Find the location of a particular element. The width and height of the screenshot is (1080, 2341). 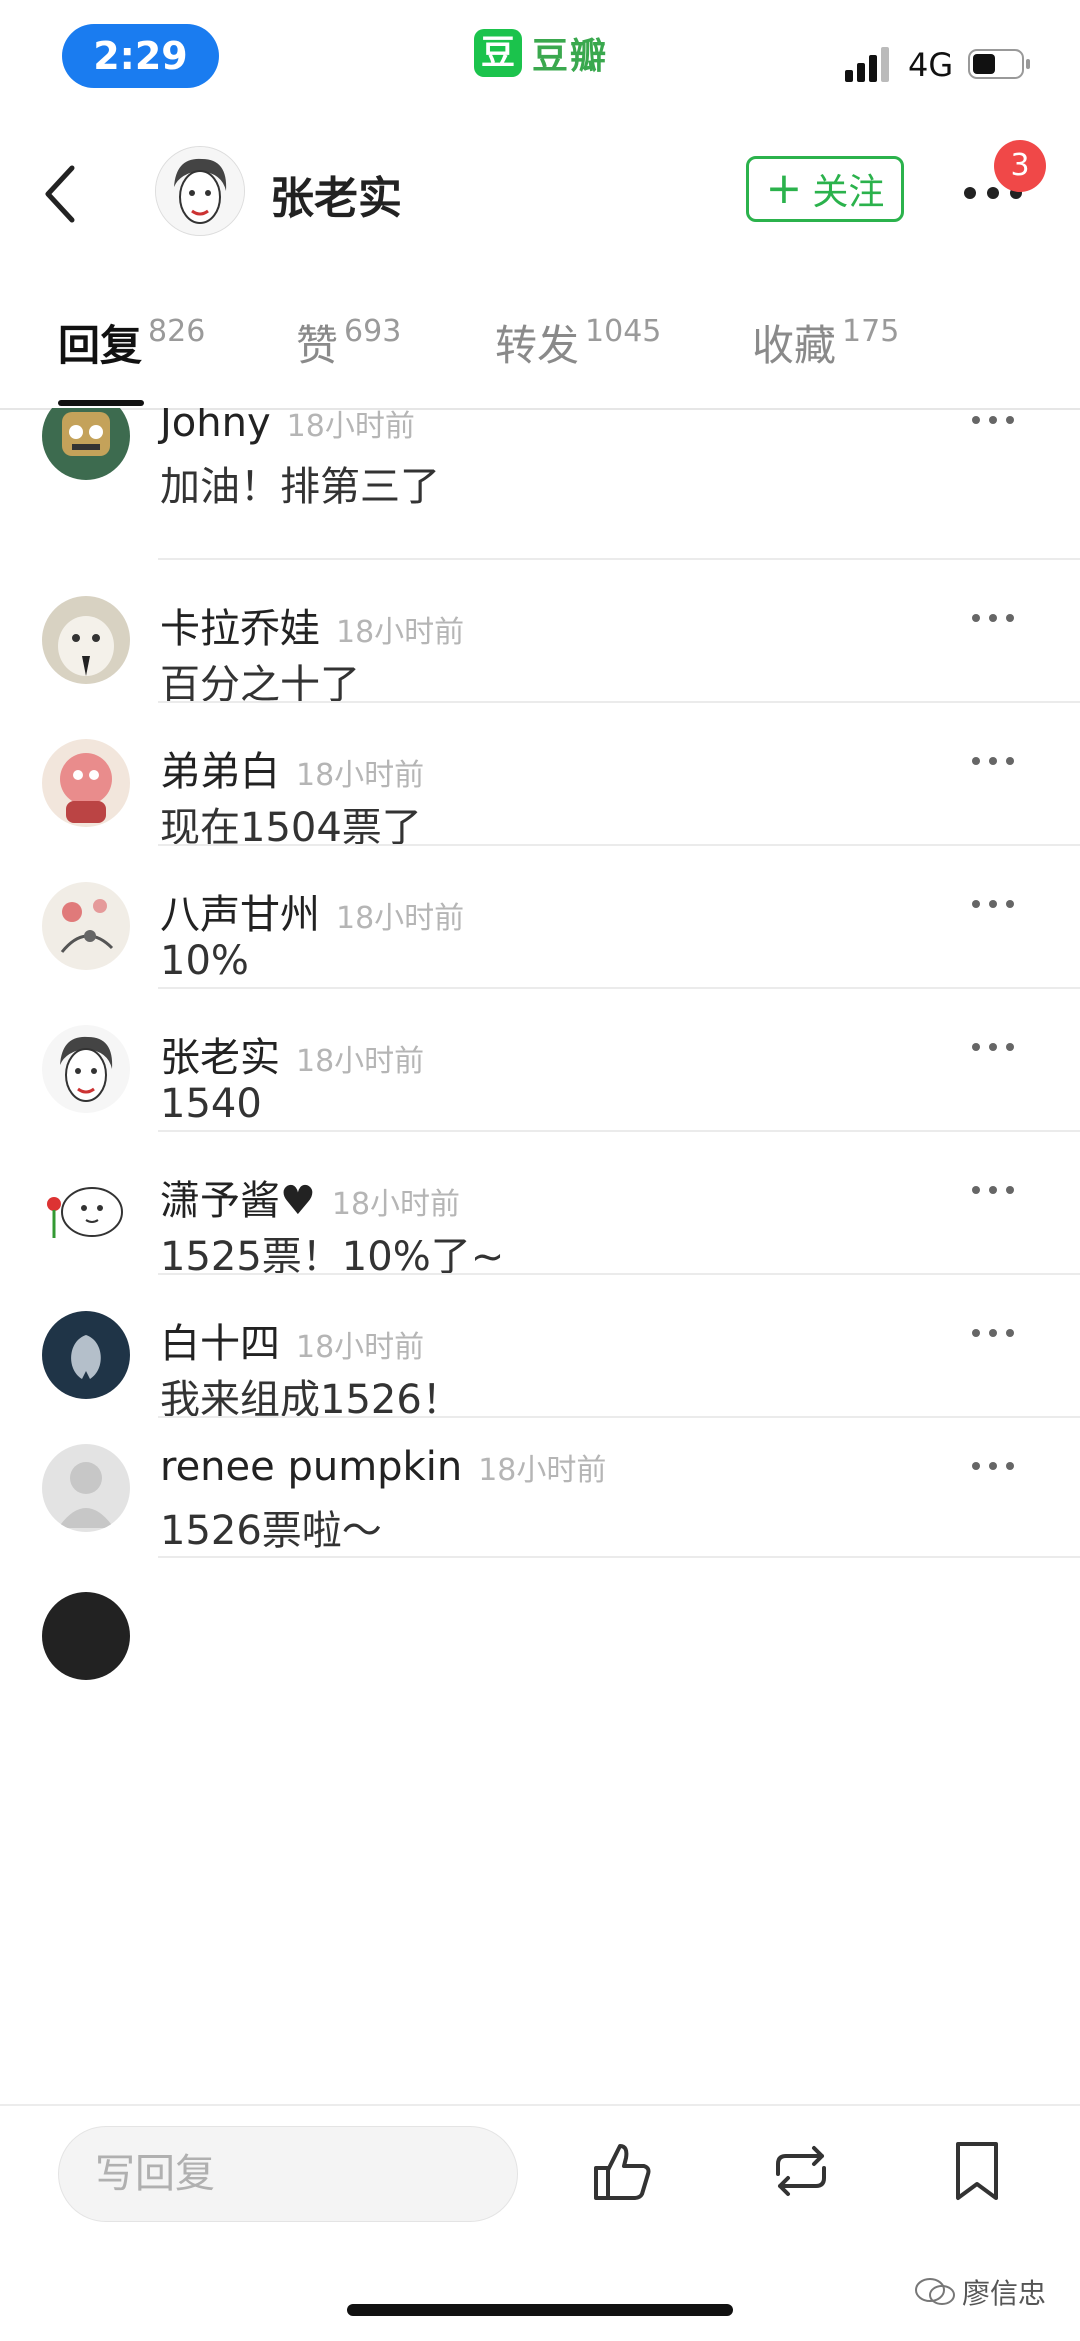

commenter-name-row: Johny 18小时前 is located at coordinates (287, 427).